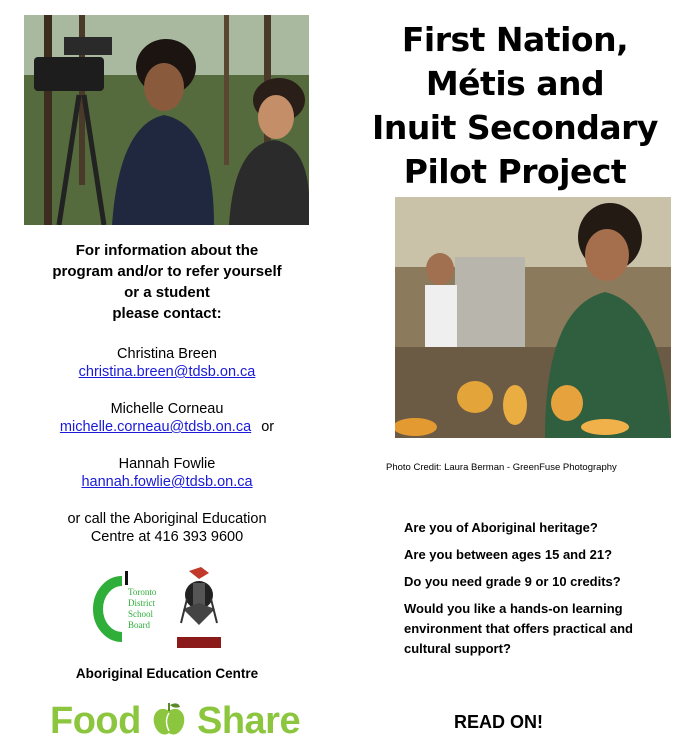 This screenshot has width=677, height=753. What do you see at coordinates (167, 372) in the screenshot?
I see `contact-email-link: christina.breen@tdsb.on.ca` at bounding box center [167, 372].